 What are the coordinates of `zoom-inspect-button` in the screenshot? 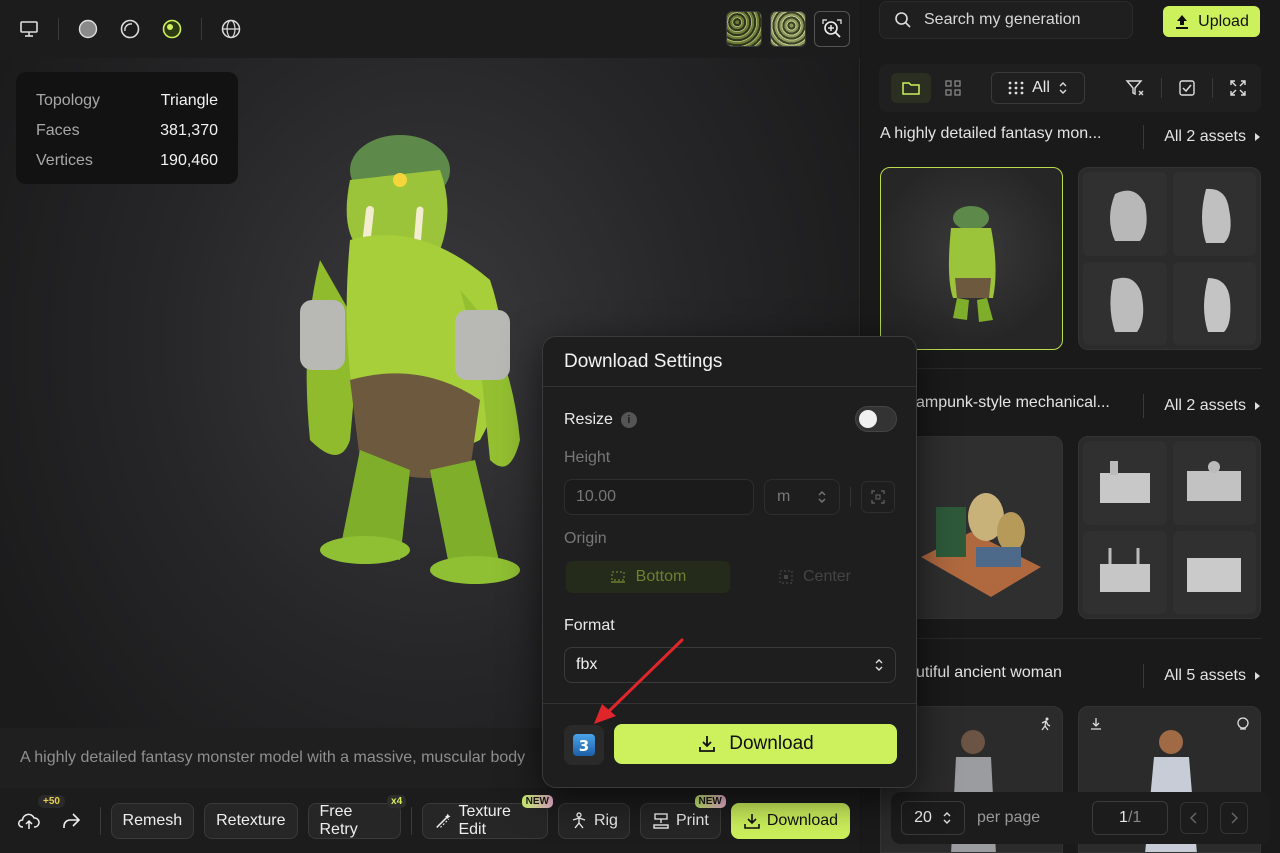 It's located at (832, 29).